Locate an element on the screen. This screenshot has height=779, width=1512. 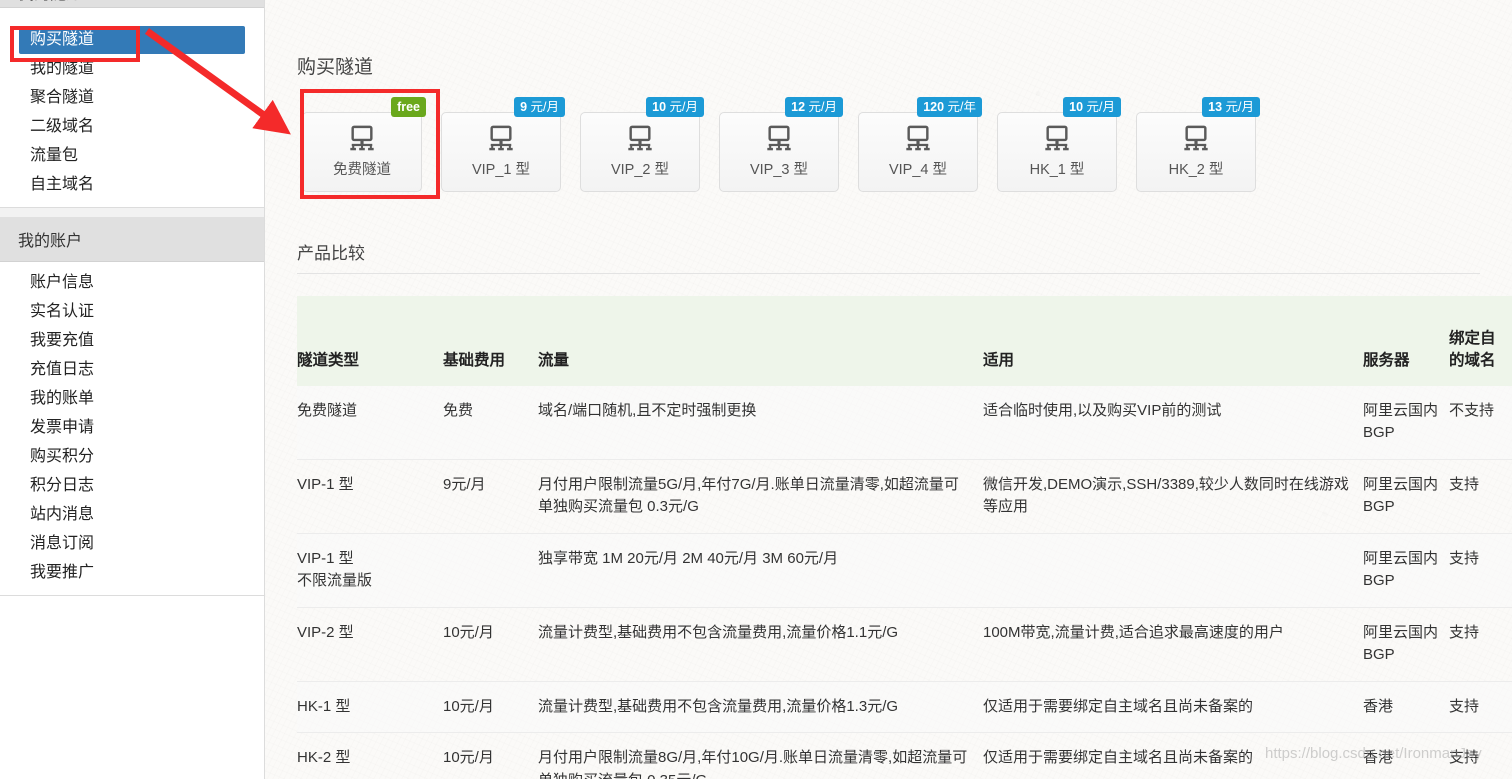
sidebar-item-6: 自主域名 is located at coordinates (132, 184).